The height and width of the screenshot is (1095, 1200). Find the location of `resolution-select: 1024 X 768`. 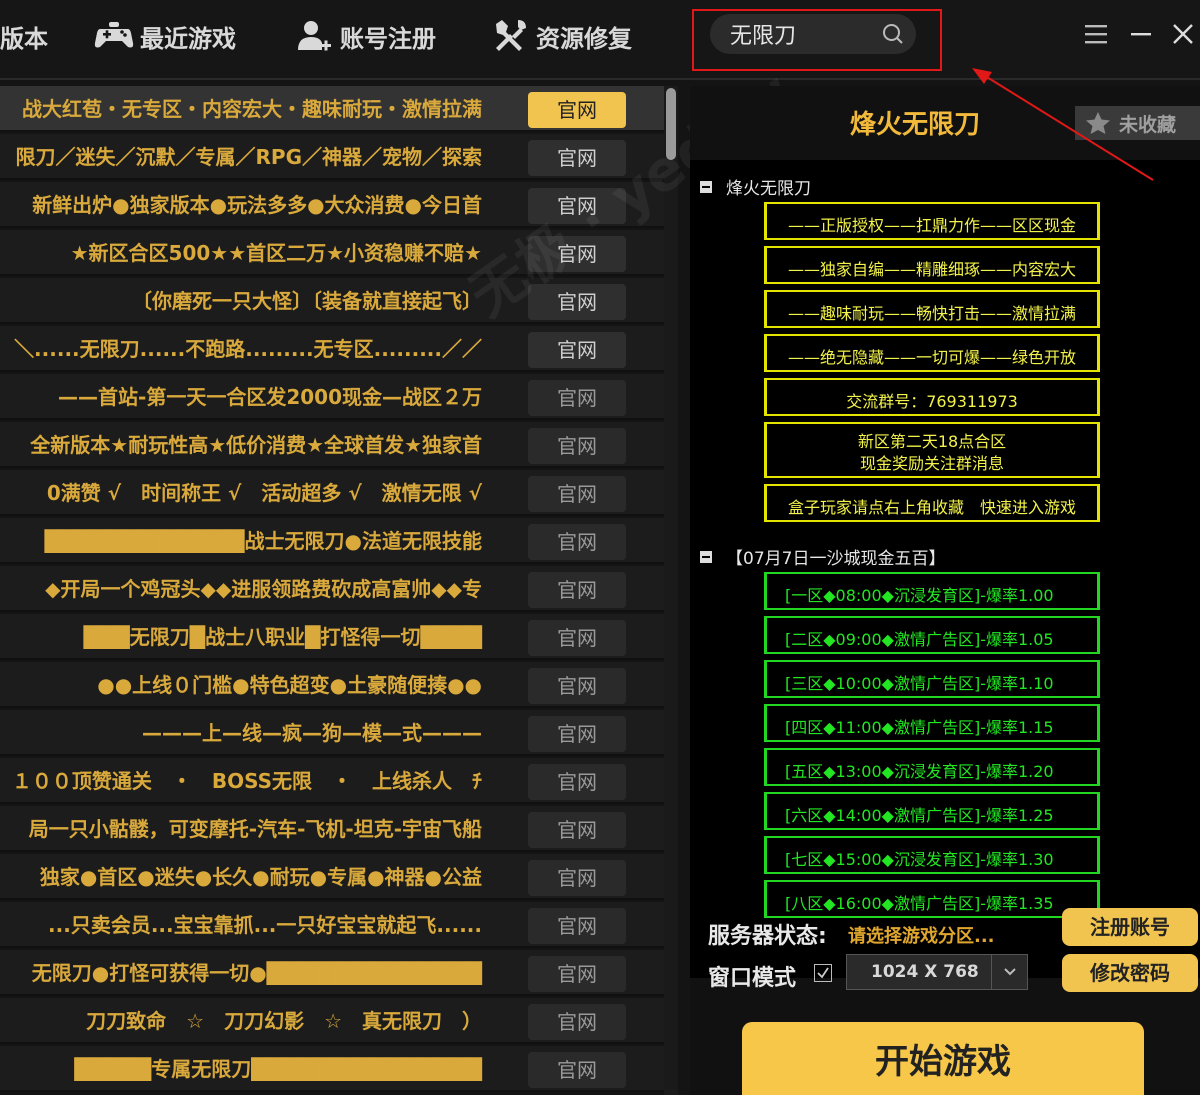

resolution-select: 1024 X 768 is located at coordinates (937, 972).